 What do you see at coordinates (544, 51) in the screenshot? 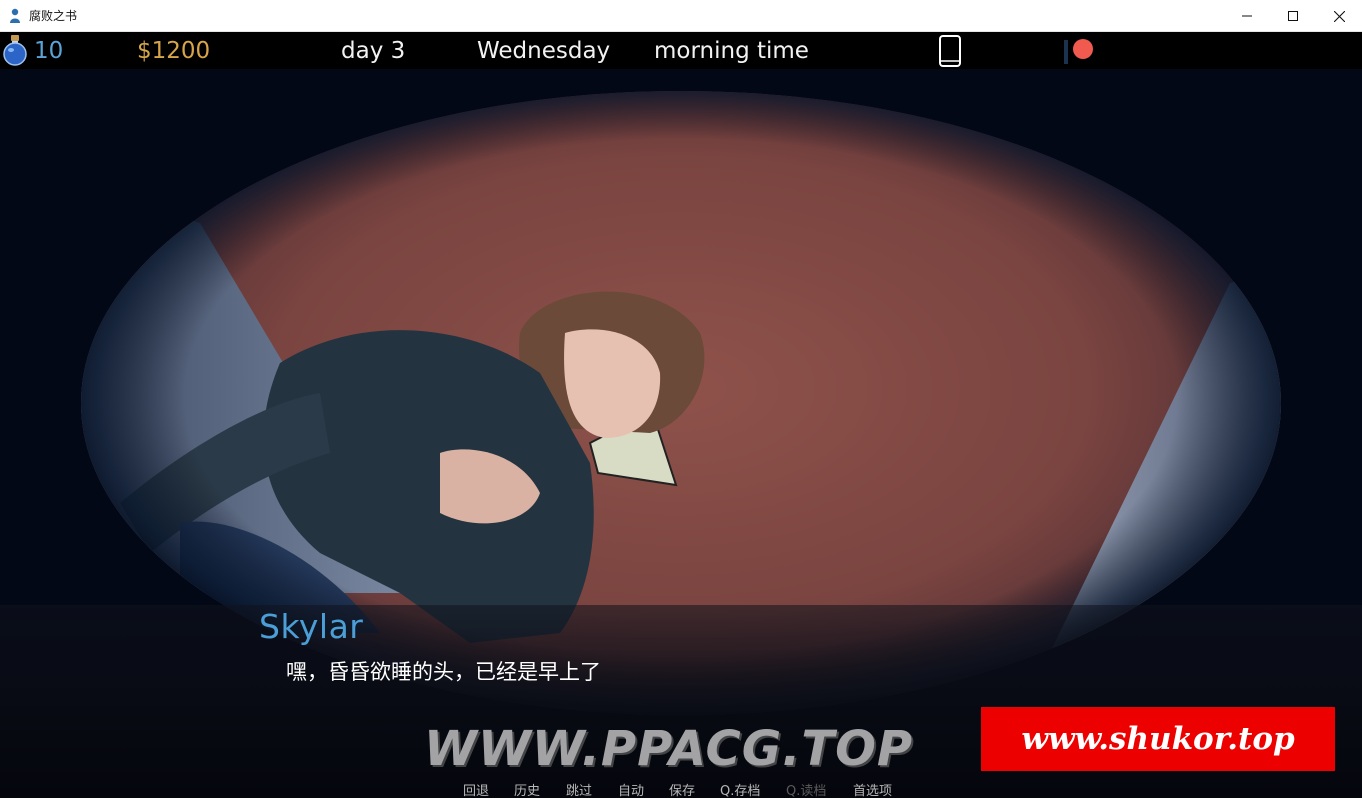
I see `weekday-label: Wednesday` at bounding box center [544, 51].